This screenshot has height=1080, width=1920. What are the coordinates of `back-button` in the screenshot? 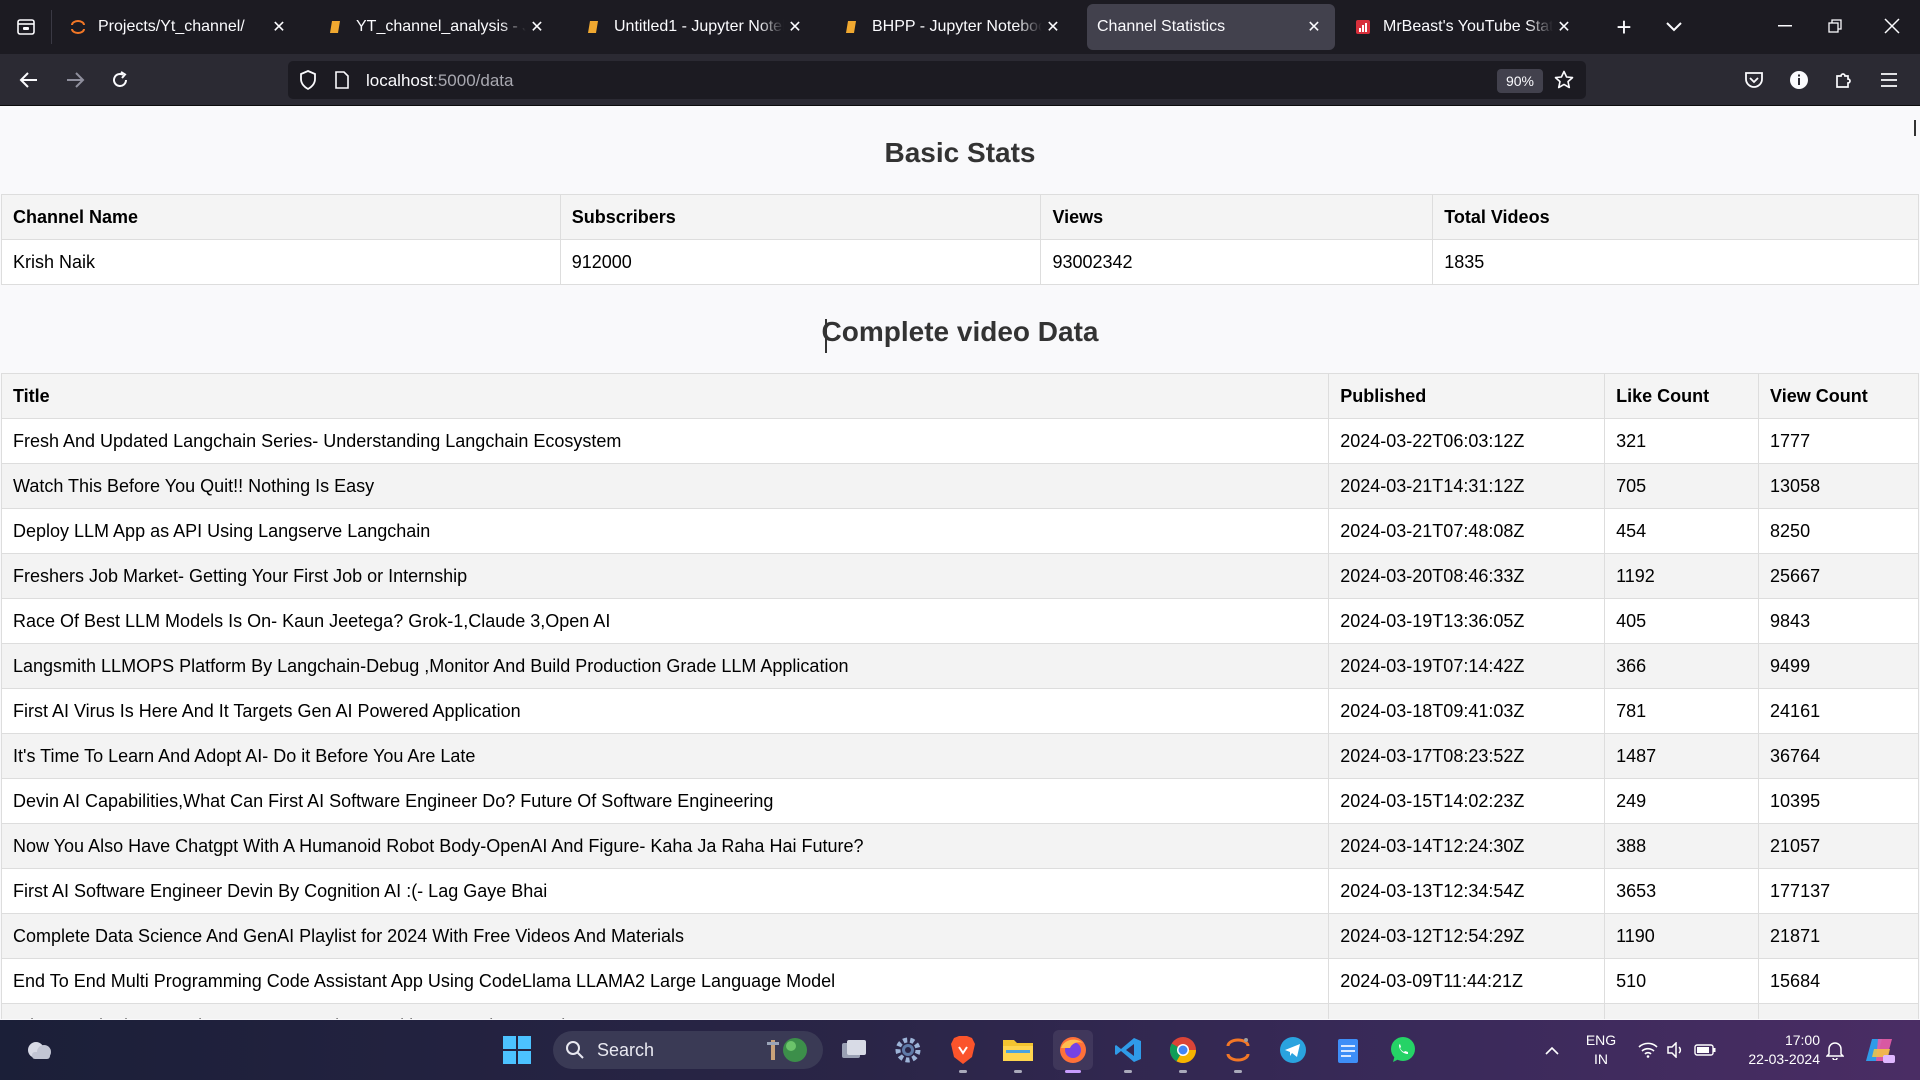 It's located at (29, 80).